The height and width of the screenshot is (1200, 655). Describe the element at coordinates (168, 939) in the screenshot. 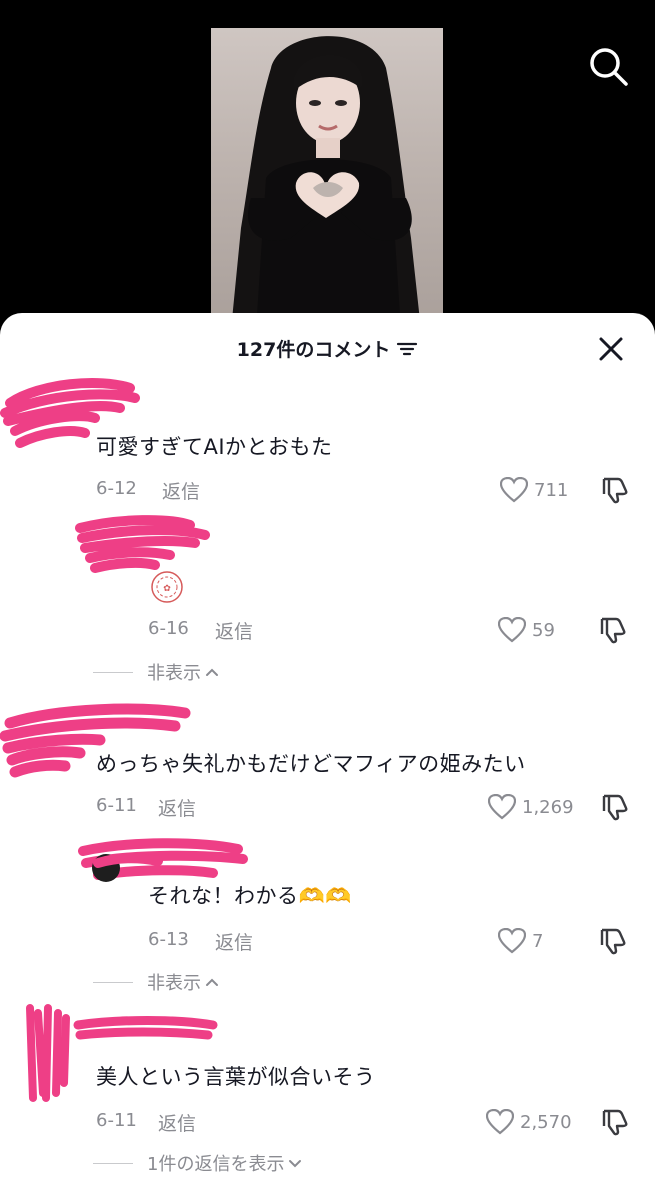

I see `comment-date: 6-13` at that location.